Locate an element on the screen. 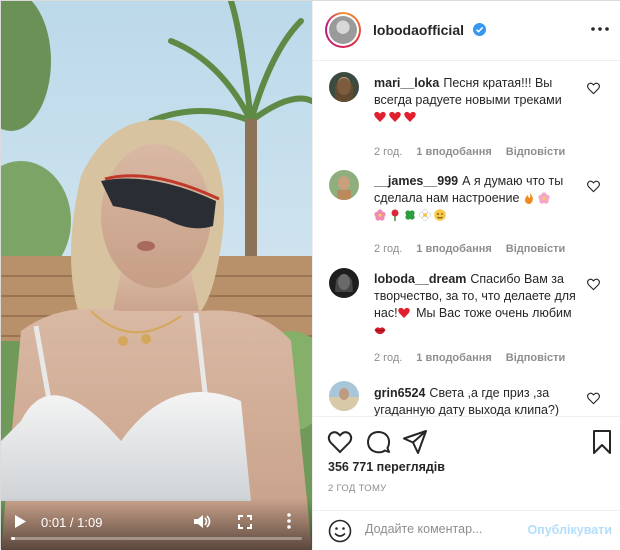  fullscreen-button is located at coordinates (245, 522).